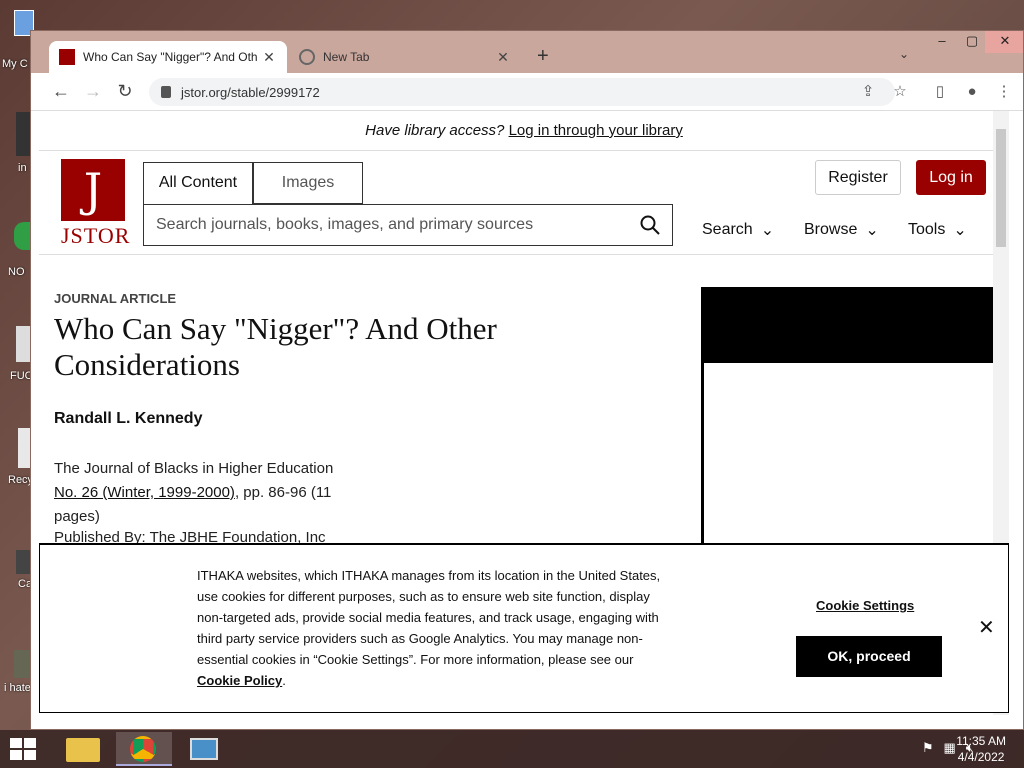  I want to click on tab-new-tab: New Tab ✕, so click(405, 57).